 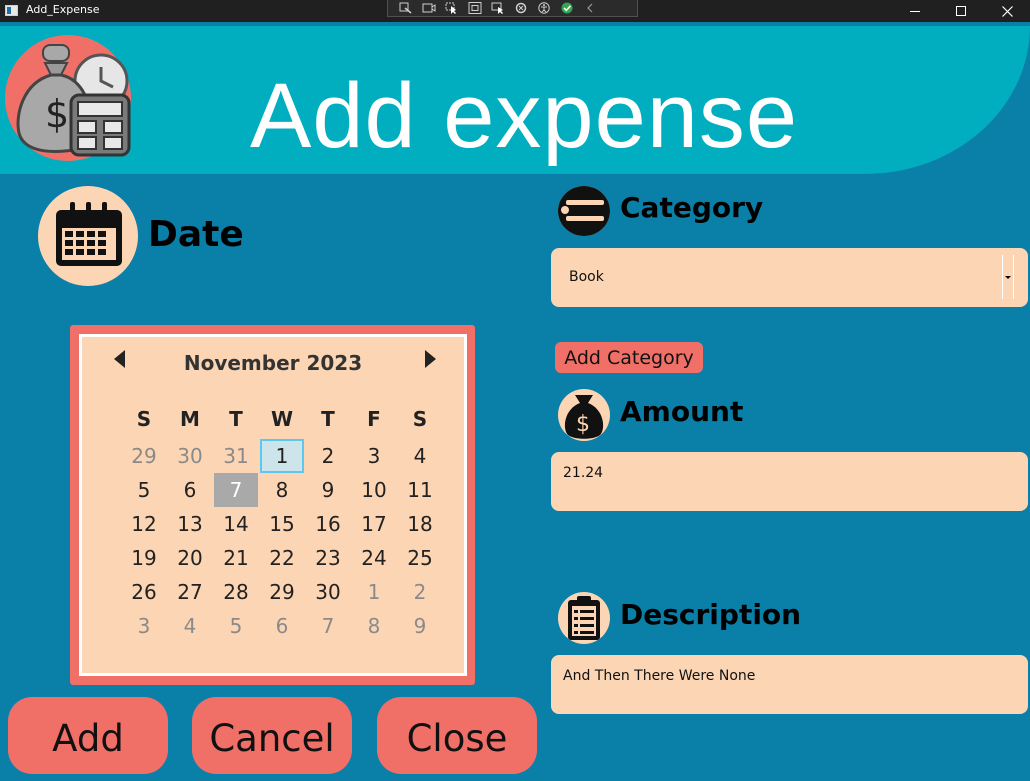 What do you see at coordinates (544, 8) in the screenshot?
I see `accessibility-icon` at bounding box center [544, 8].